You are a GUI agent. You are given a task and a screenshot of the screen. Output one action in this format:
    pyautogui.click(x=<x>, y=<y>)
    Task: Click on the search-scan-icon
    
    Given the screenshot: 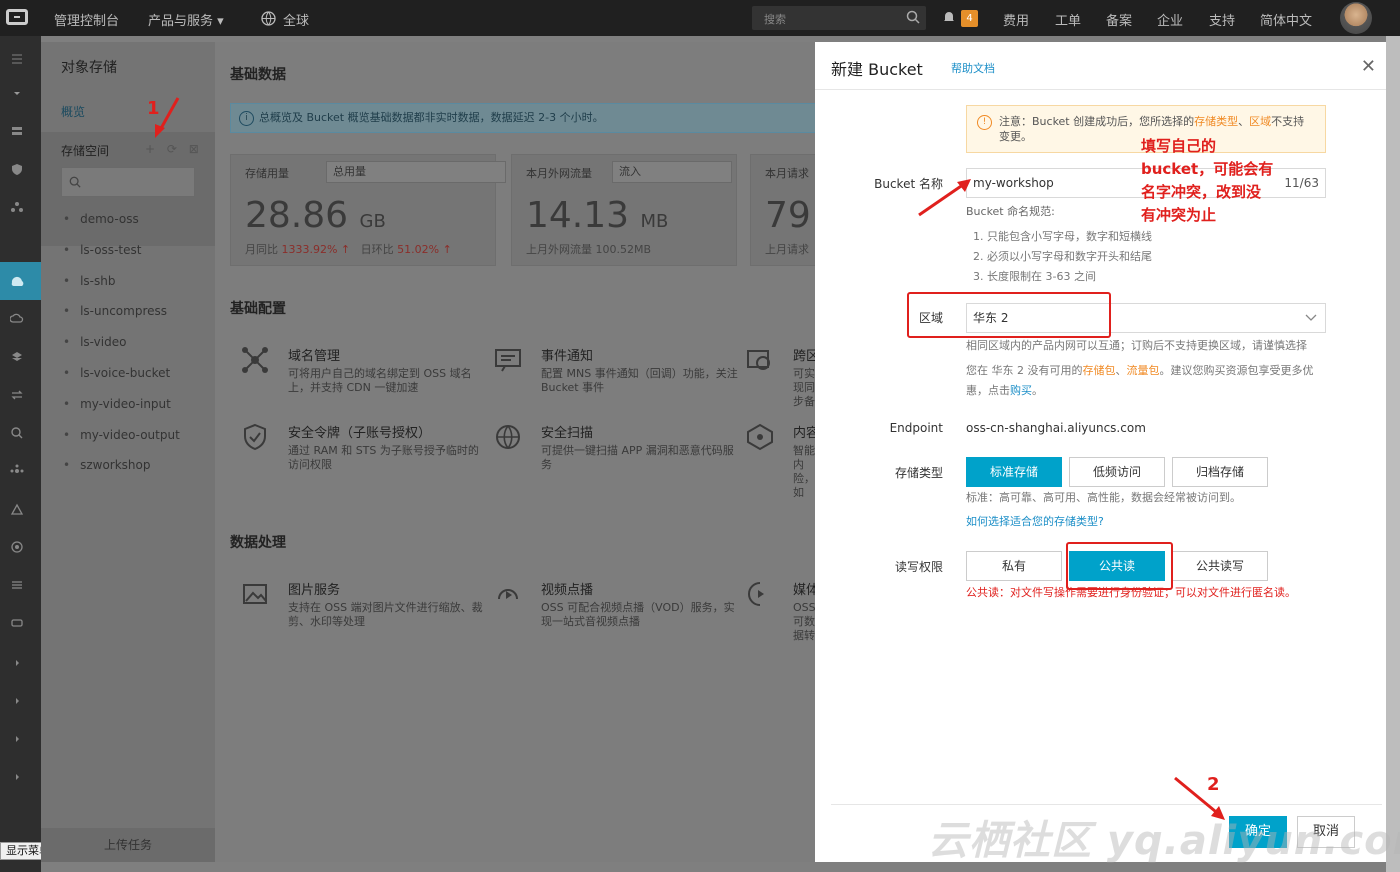 What is the action you would take?
    pyautogui.click(x=17, y=433)
    